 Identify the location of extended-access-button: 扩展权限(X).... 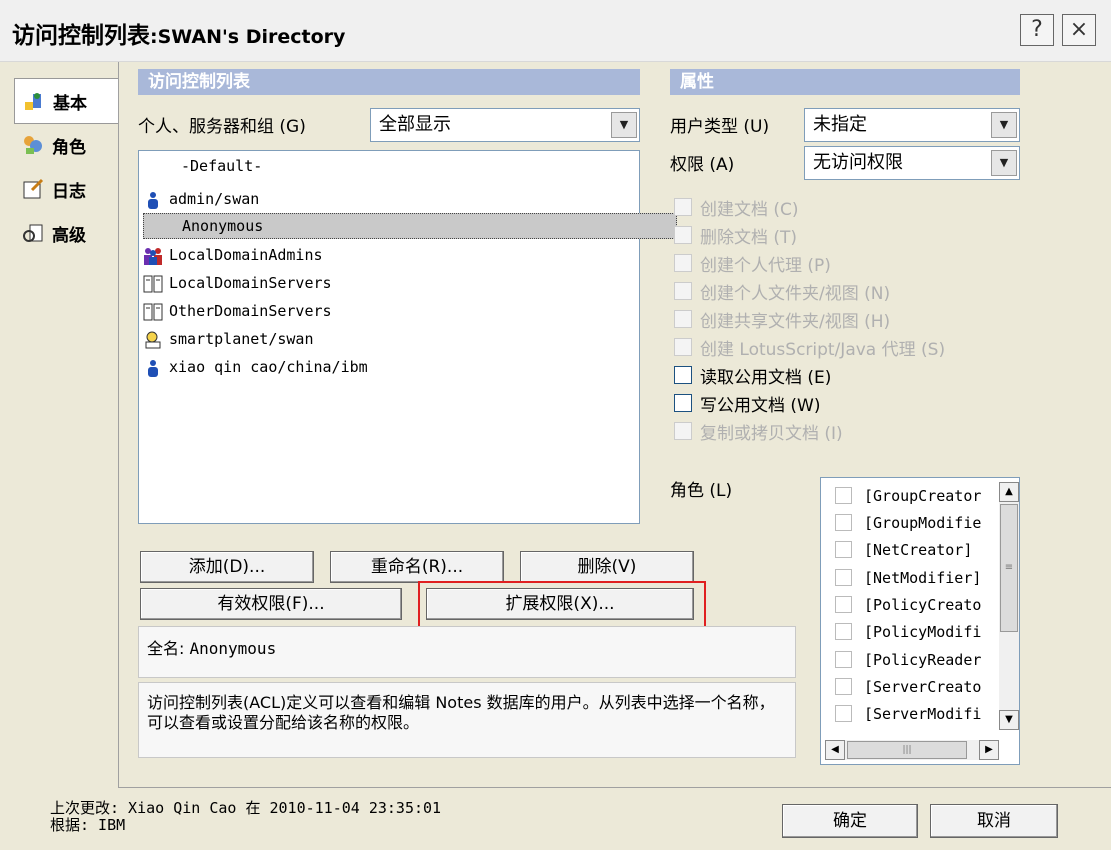
(560, 604).